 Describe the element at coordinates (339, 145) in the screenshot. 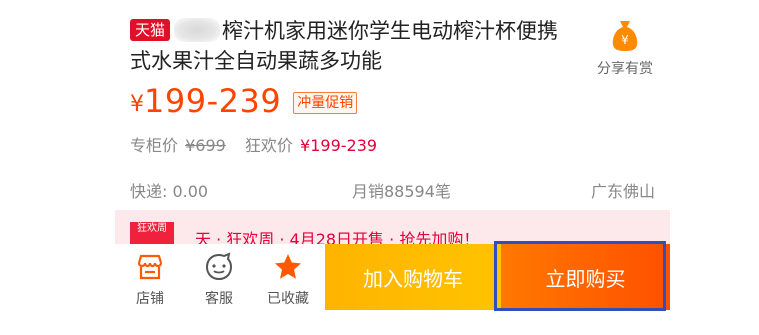

I see `festival-price-value: ¥199-239` at that location.